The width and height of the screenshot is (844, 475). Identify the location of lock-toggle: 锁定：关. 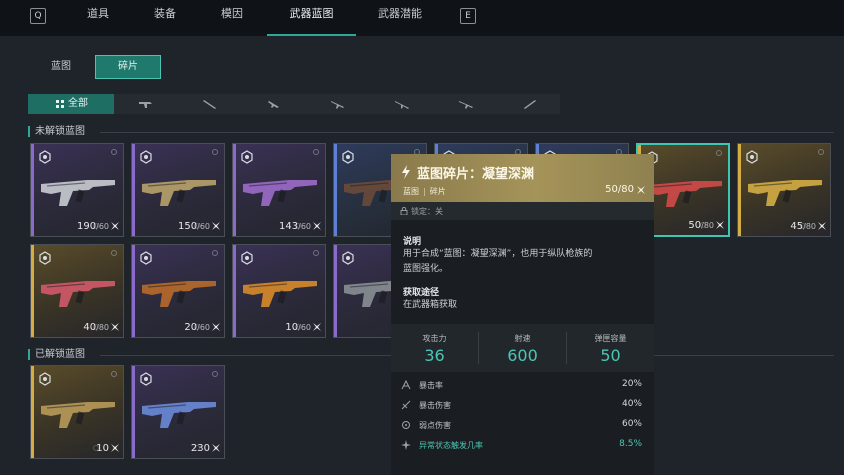
(522, 211).